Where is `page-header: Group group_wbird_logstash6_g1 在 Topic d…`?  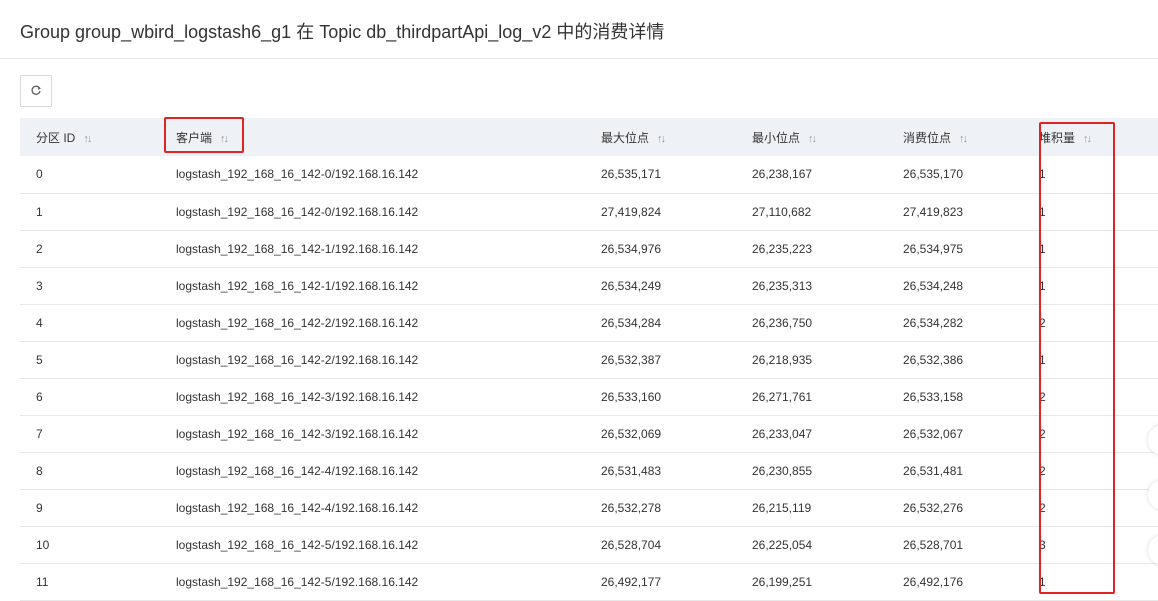
page-header: Group group_wbird_logstash6_g1 在 Topic d… is located at coordinates (579, 29).